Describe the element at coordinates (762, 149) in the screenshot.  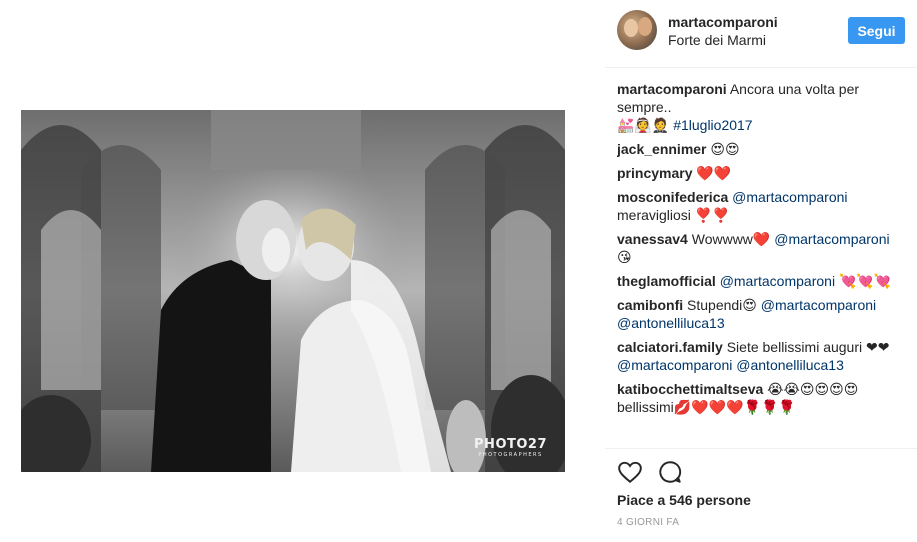
I see `comment-item: jack_ennimer 😍😍` at that location.